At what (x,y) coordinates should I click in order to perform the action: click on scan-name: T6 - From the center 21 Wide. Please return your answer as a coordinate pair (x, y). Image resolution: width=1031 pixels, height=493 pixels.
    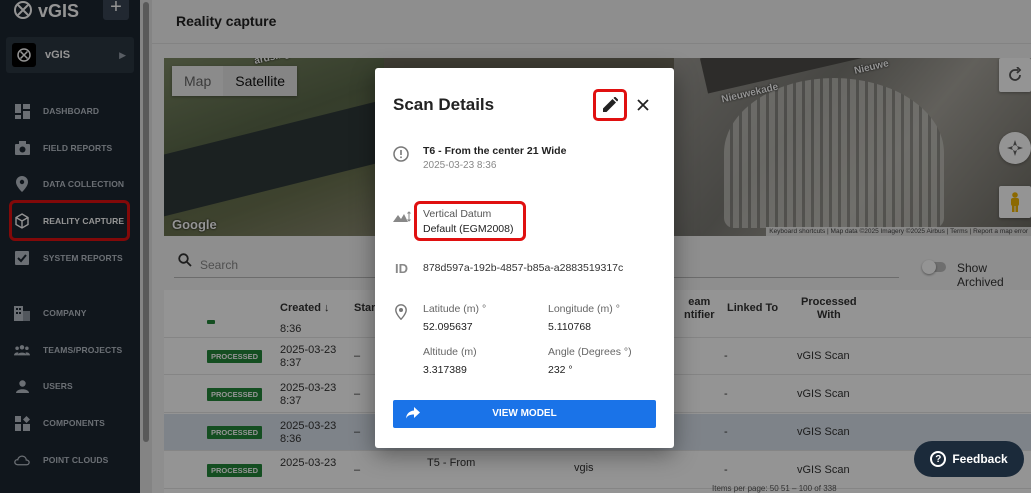
    Looking at the image, I should click on (495, 151).